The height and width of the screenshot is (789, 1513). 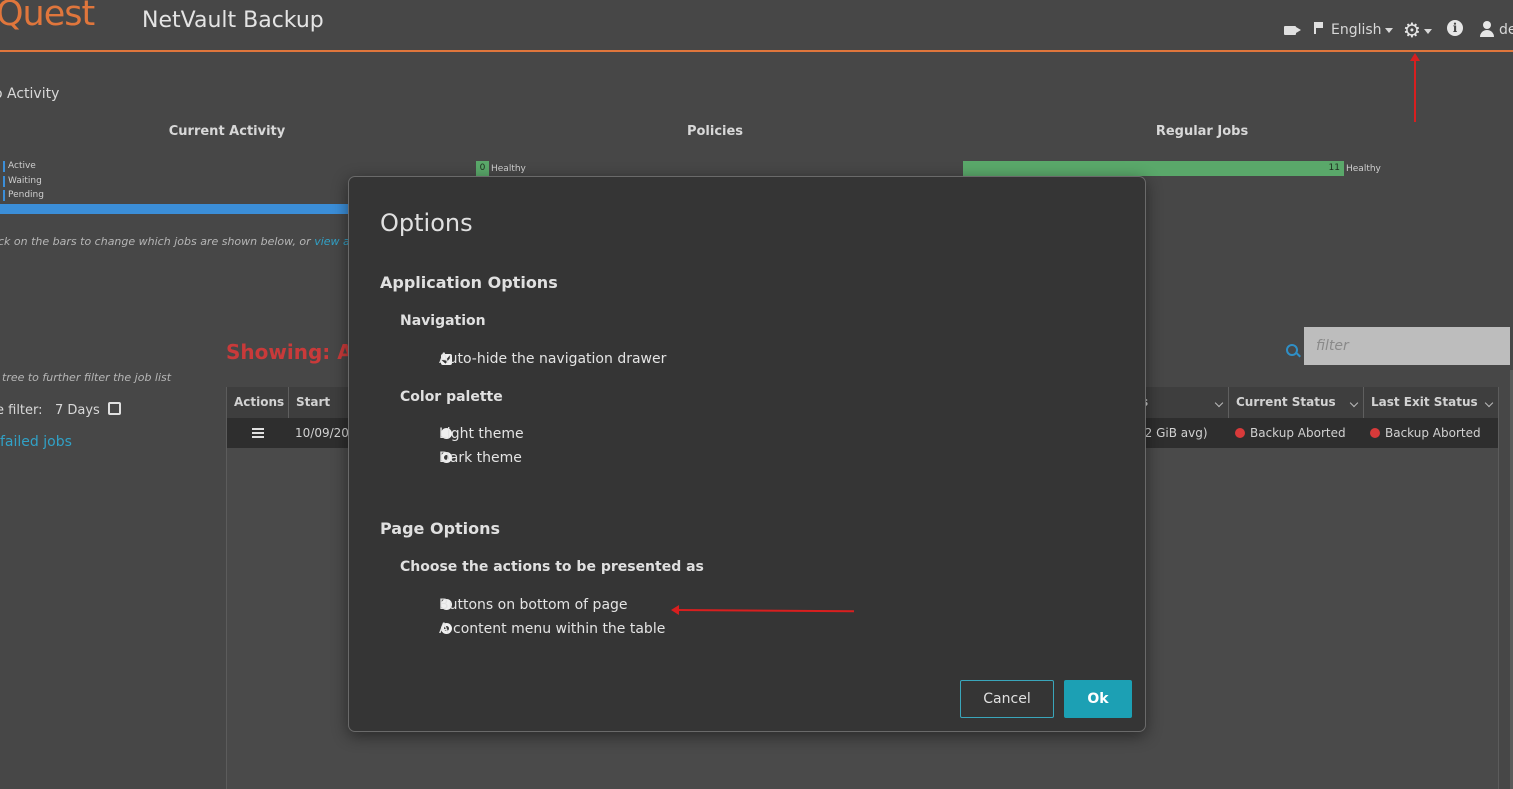 I want to click on regular-jobs-title: Regular Jobs, so click(x=1202, y=131).